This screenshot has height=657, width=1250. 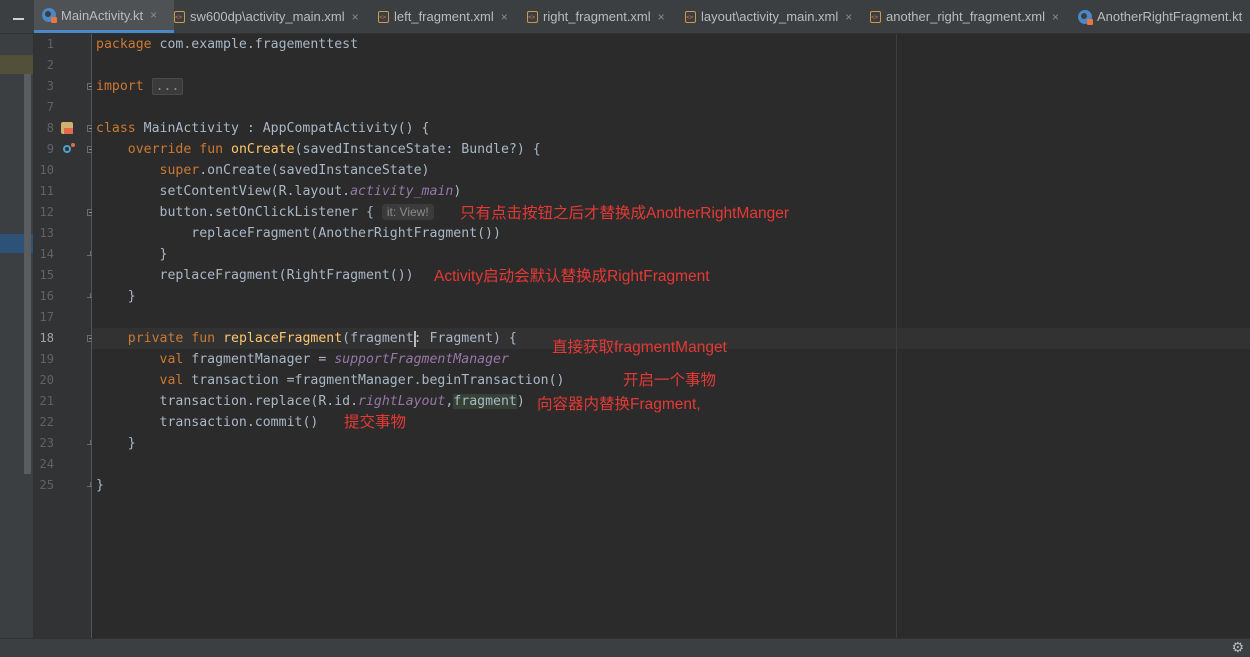 What do you see at coordinates (46, 296) in the screenshot?
I see `line-number: 16` at bounding box center [46, 296].